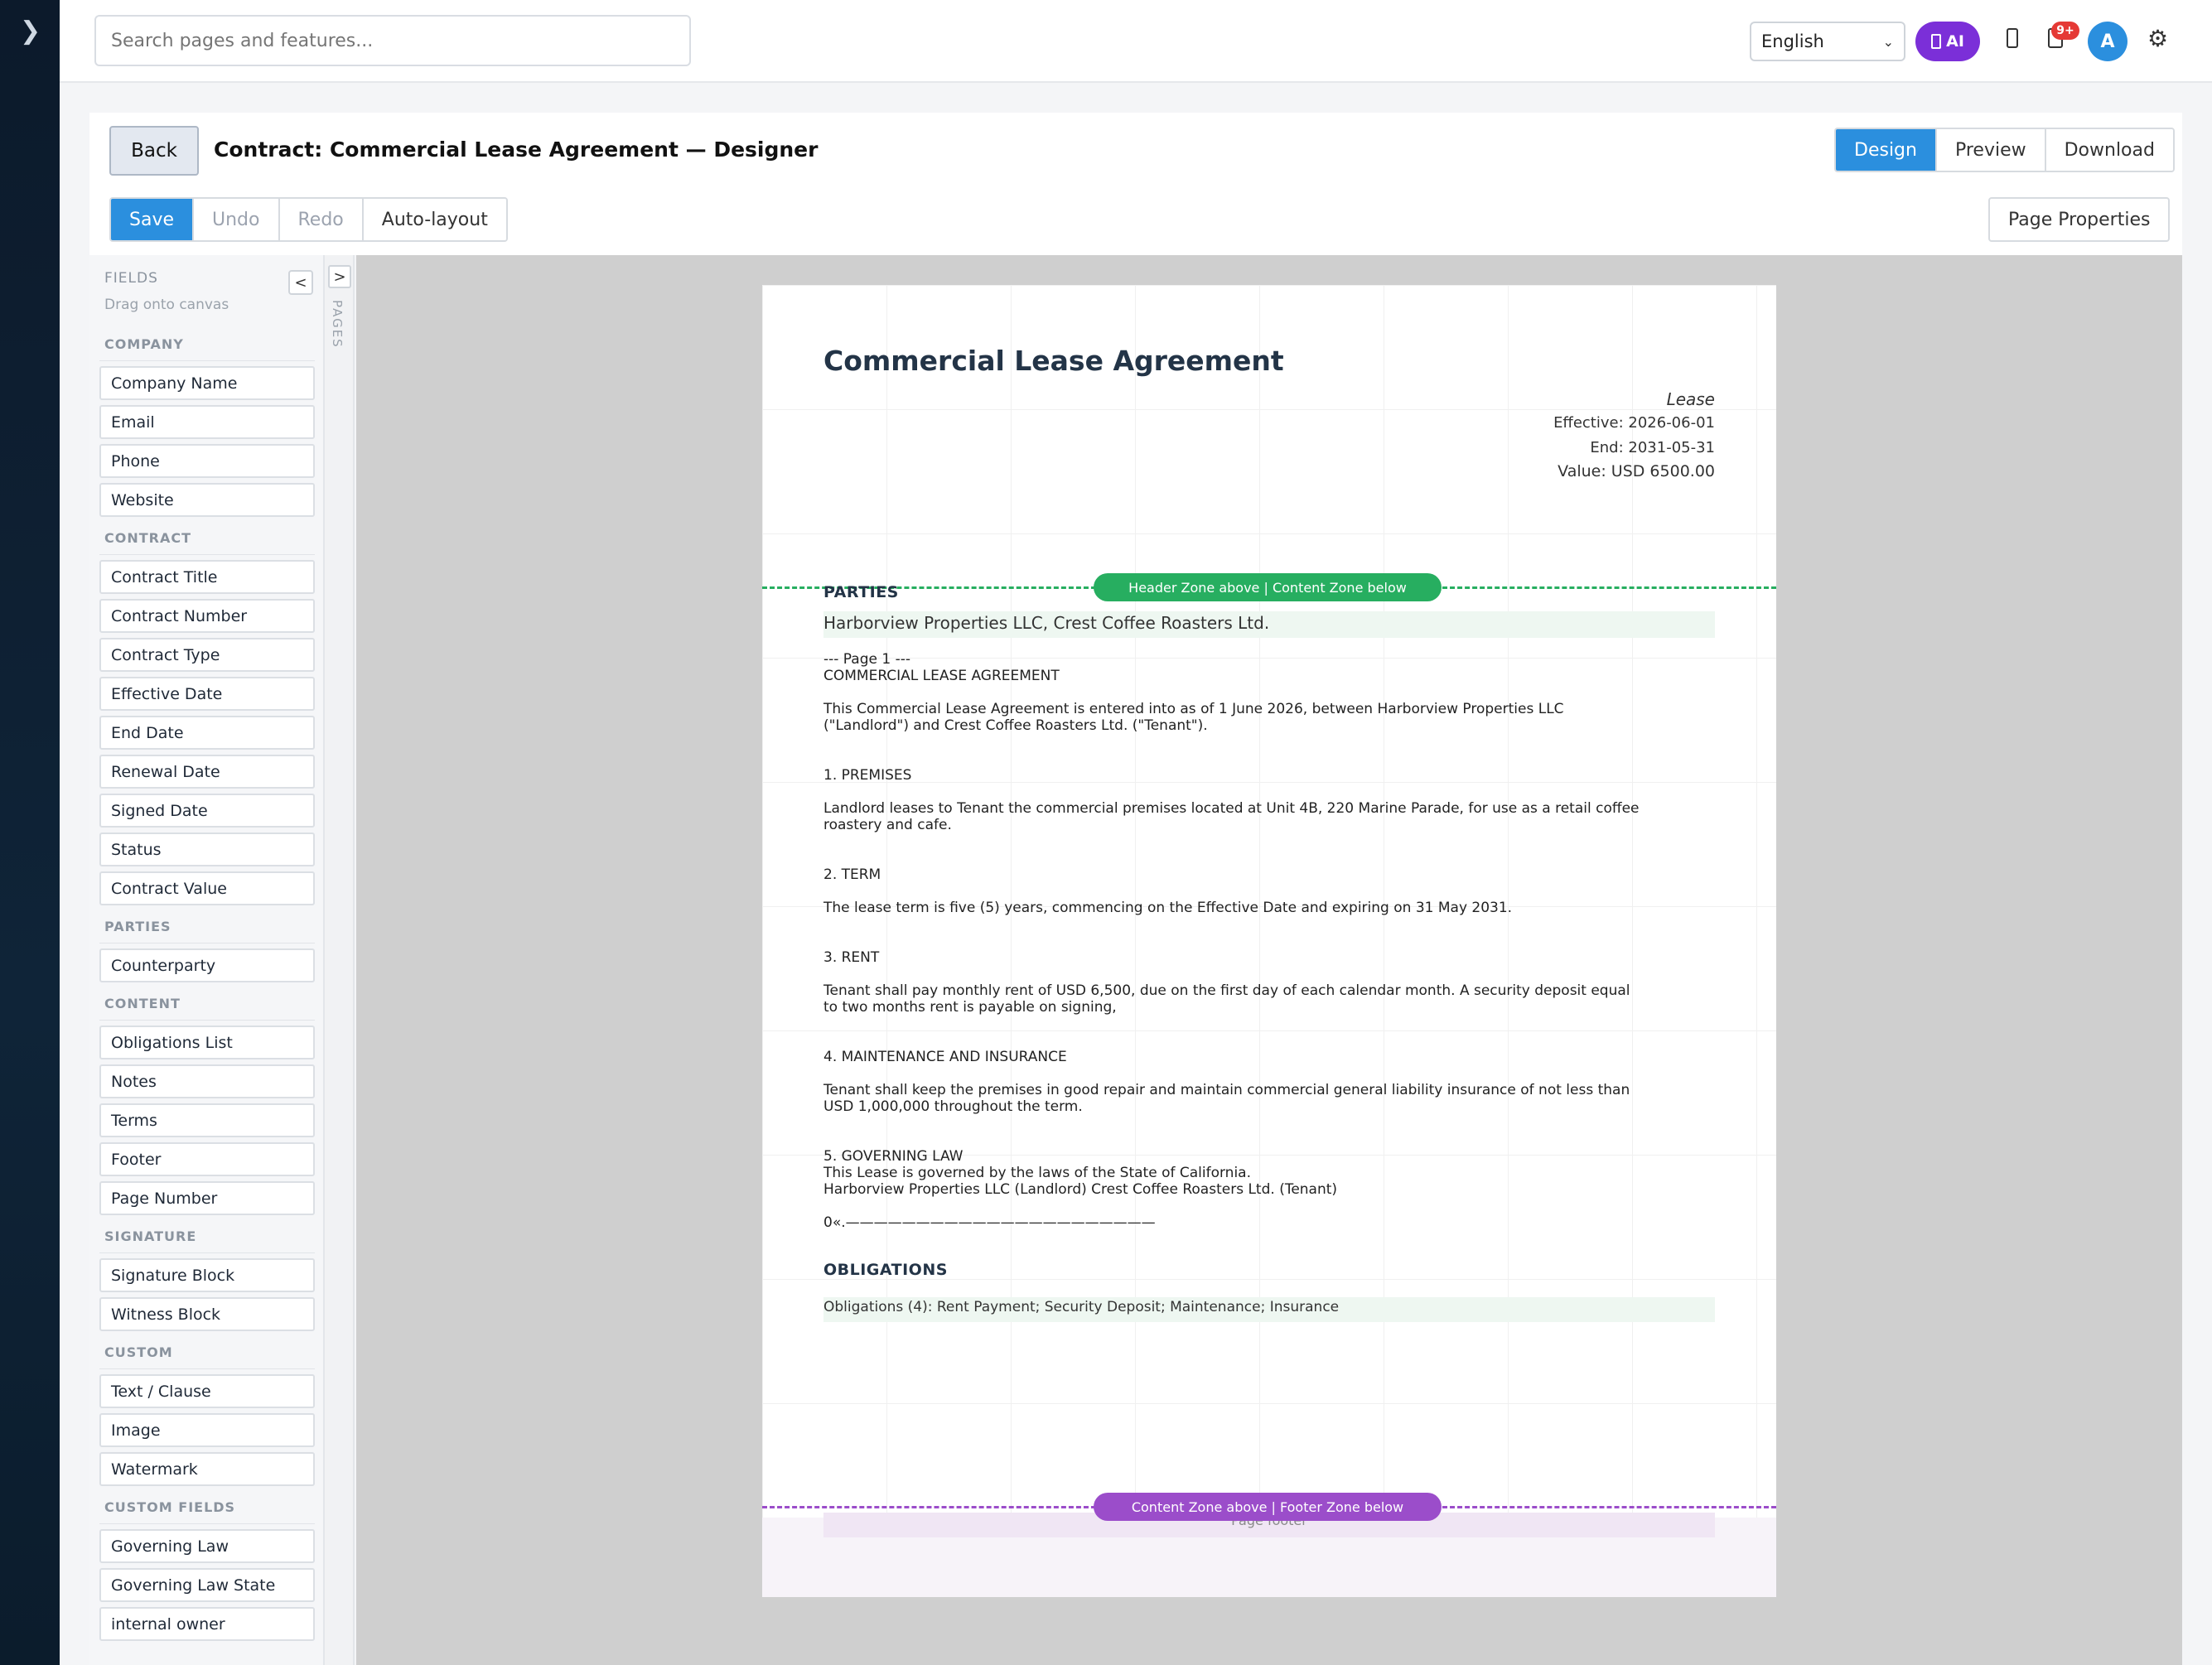 The width and height of the screenshot is (2212, 1665). I want to click on language-select: English ⌄, so click(1827, 42).